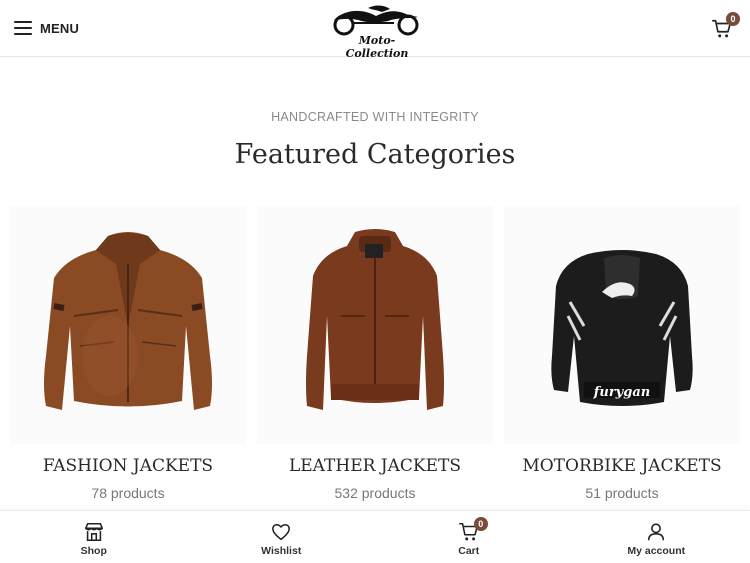 The image size is (750, 563). Describe the element at coordinates (375, 154) in the screenshot. I see `section-title: Featured Categories` at that location.